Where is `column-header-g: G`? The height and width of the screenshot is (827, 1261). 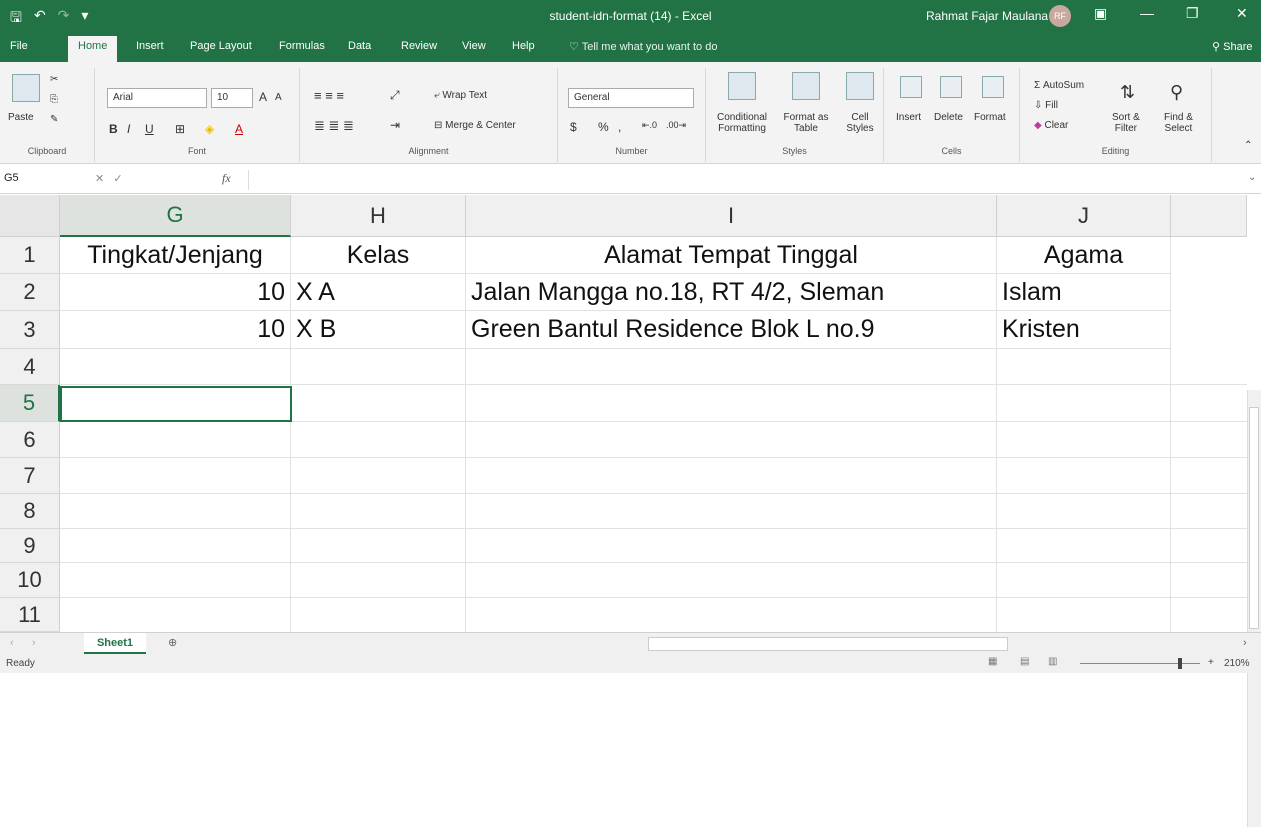
column-header-g: G is located at coordinates (175, 216).